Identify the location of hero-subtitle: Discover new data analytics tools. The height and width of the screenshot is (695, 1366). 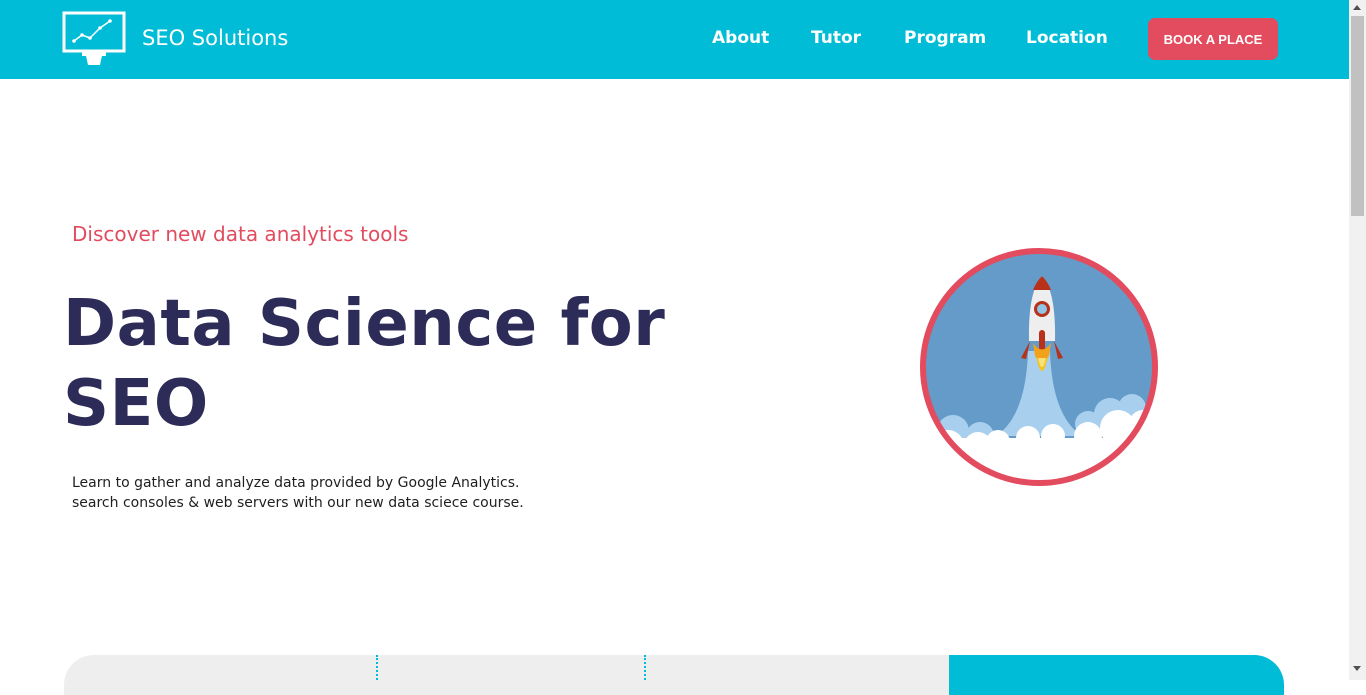
(240, 234).